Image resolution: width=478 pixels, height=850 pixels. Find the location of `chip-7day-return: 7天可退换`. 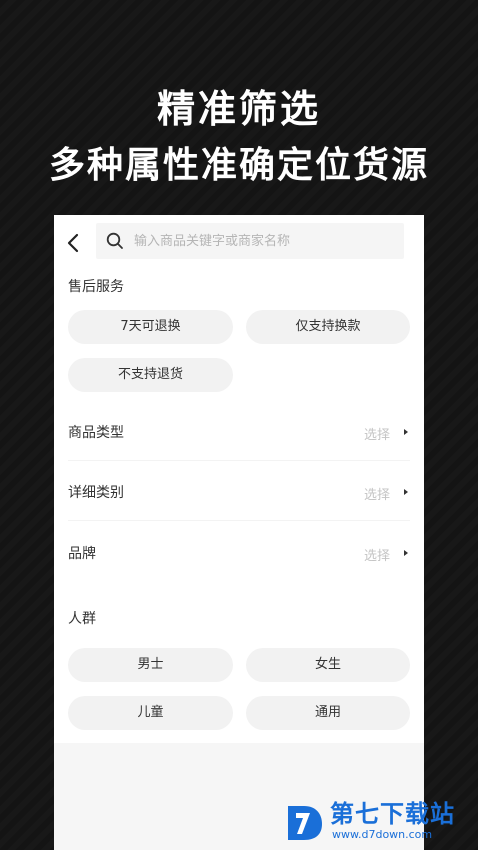

chip-7day-return: 7天可退换 is located at coordinates (150, 327).